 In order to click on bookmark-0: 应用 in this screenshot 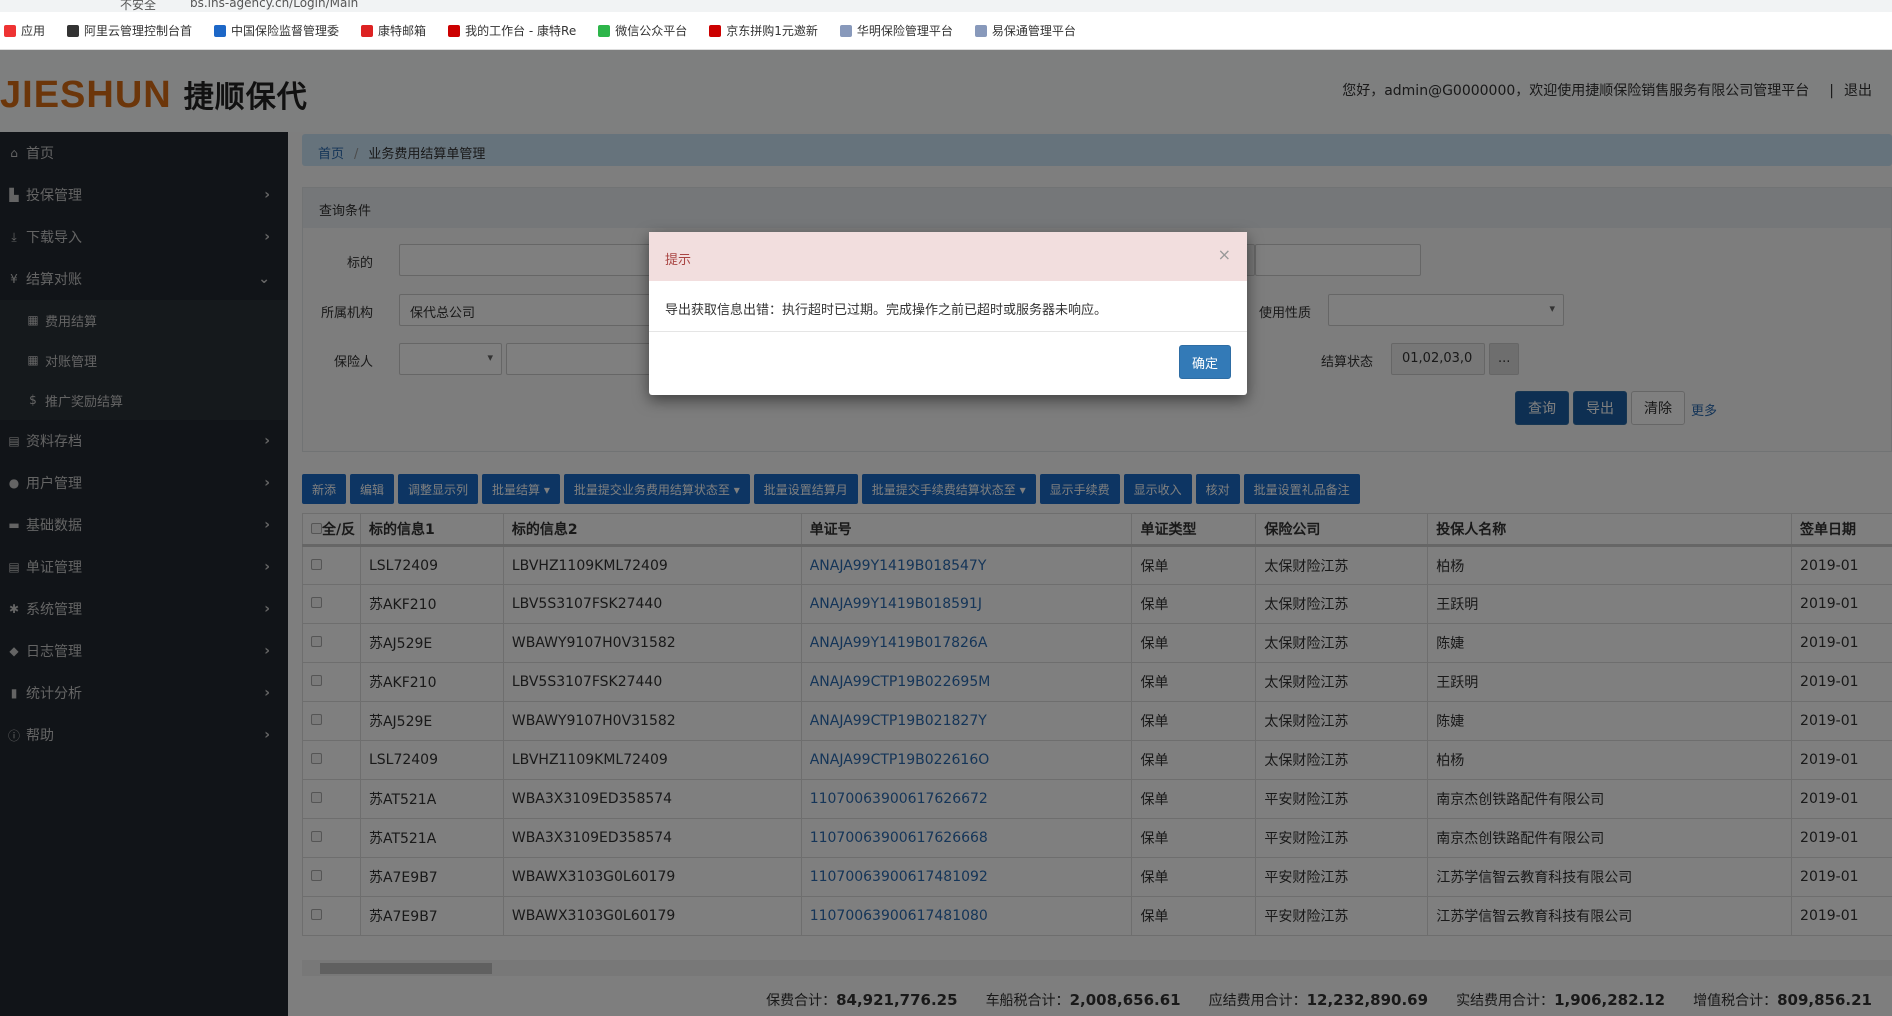, I will do `click(24, 30)`.